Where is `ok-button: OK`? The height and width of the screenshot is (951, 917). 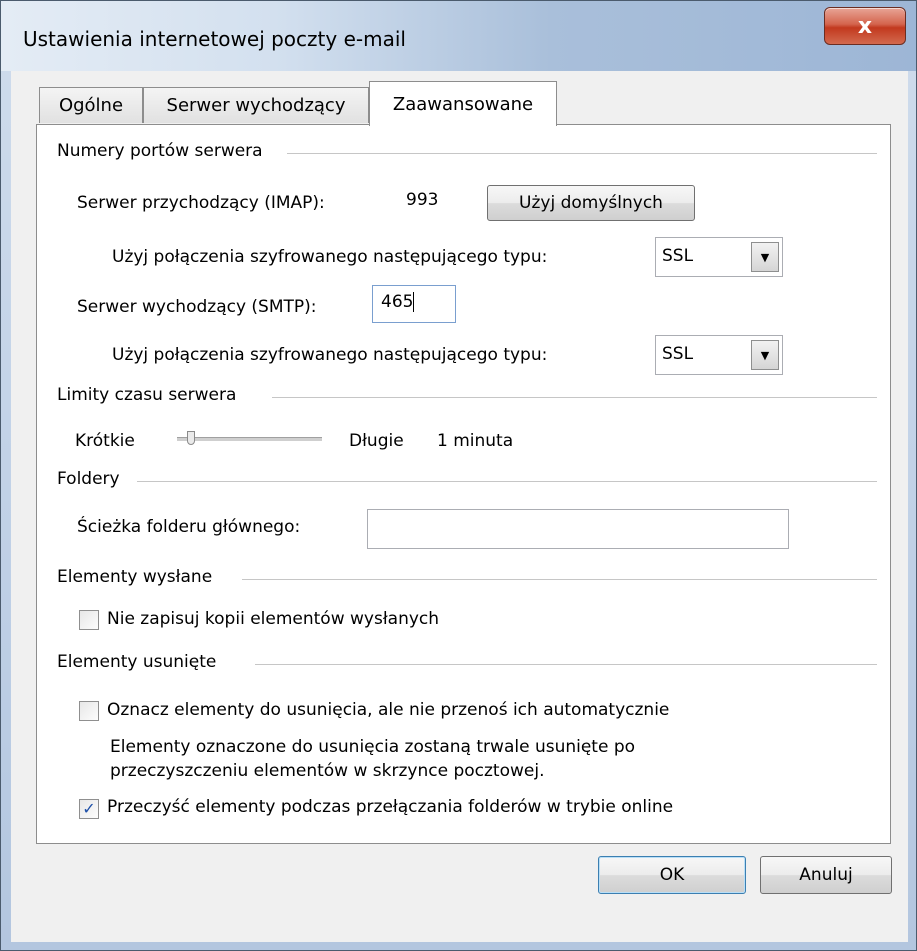
ok-button: OK is located at coordinates (672, 875).